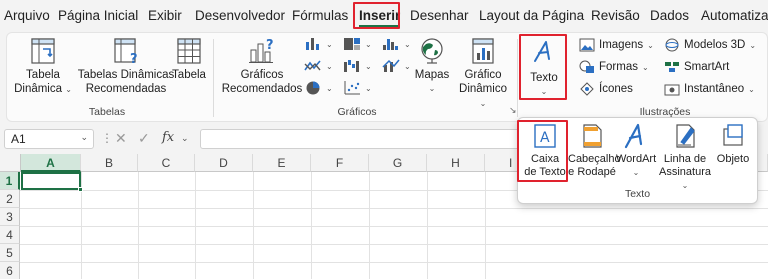 The height and width of the screenshot is (279, 768). I want to click on grafico-dinamico-button: Gráfico Dinâmico ⌄, so click(483, 73).